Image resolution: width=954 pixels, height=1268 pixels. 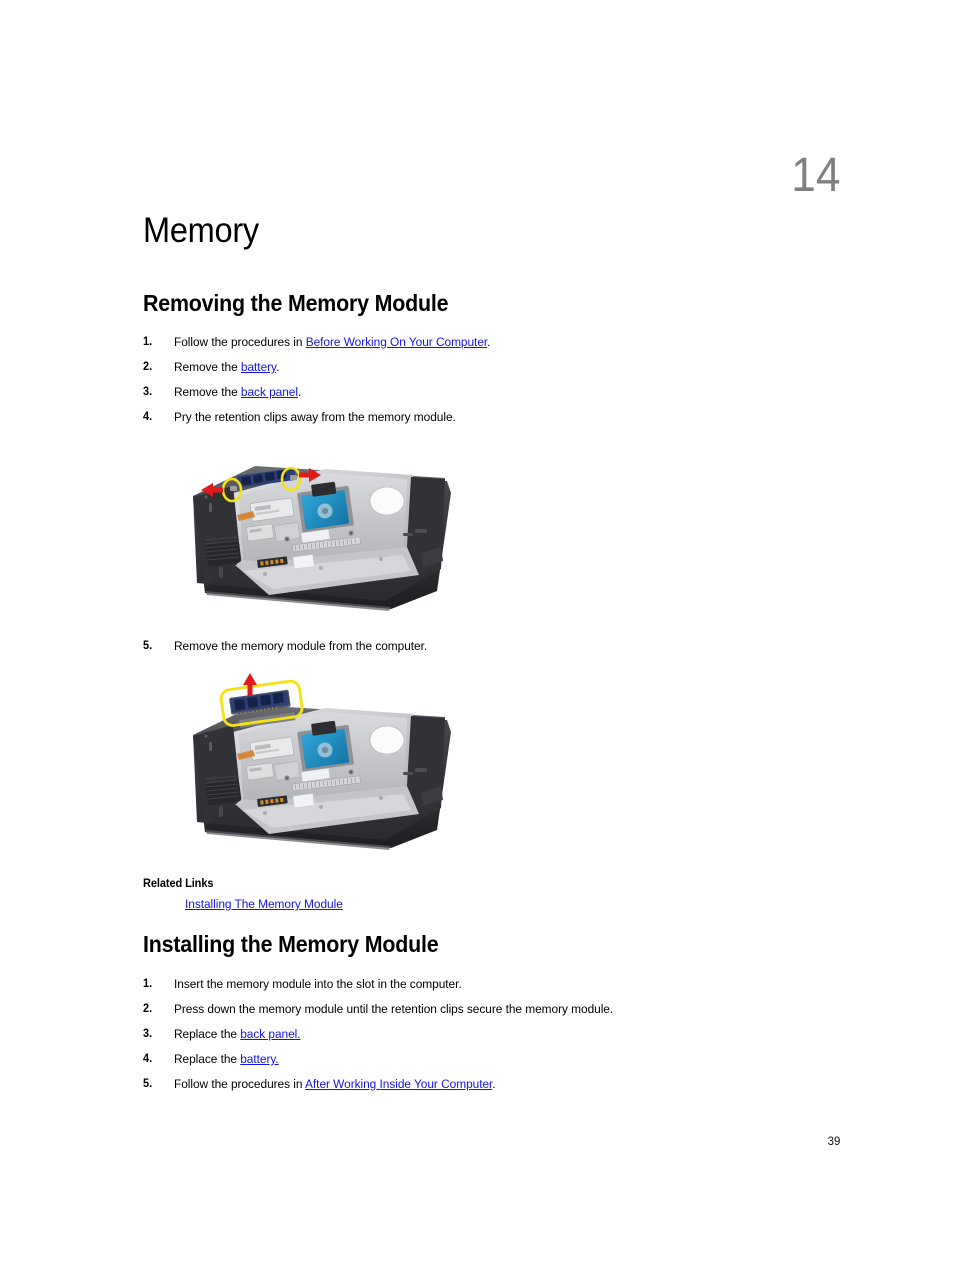 I want to click on list-item: 3. Replace the back panel., so click(x=493, y=1038).